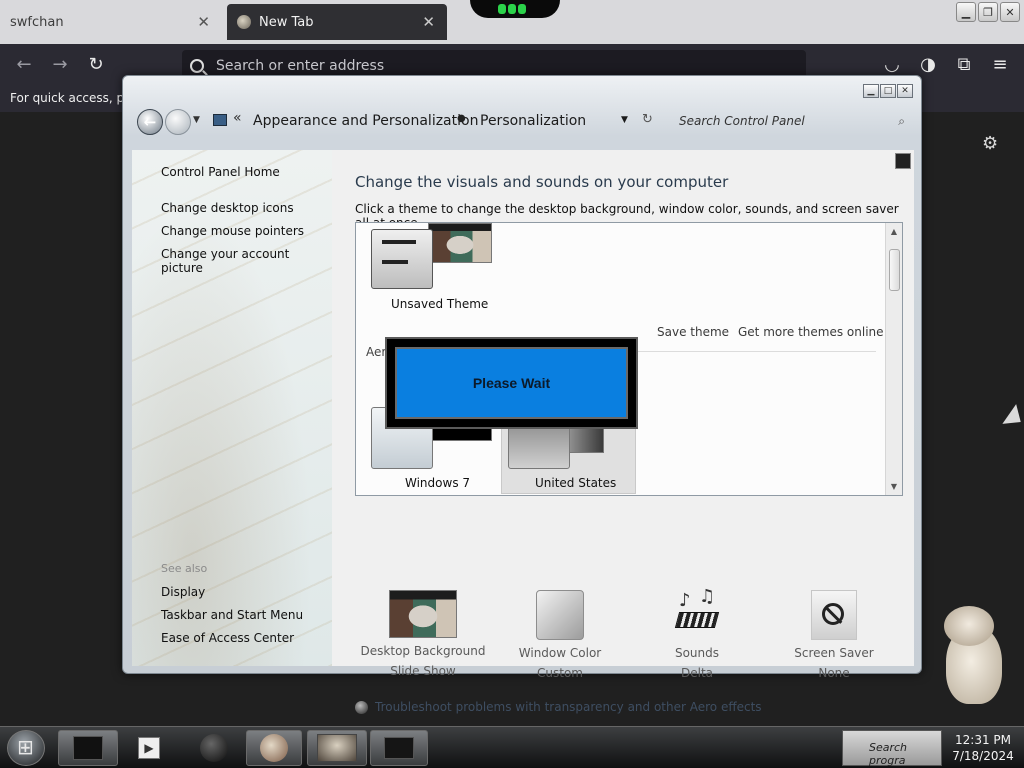  Describe the element at coordinates (647, 119) in the screenshot. I see `refresh-icon: ↻` at that location.